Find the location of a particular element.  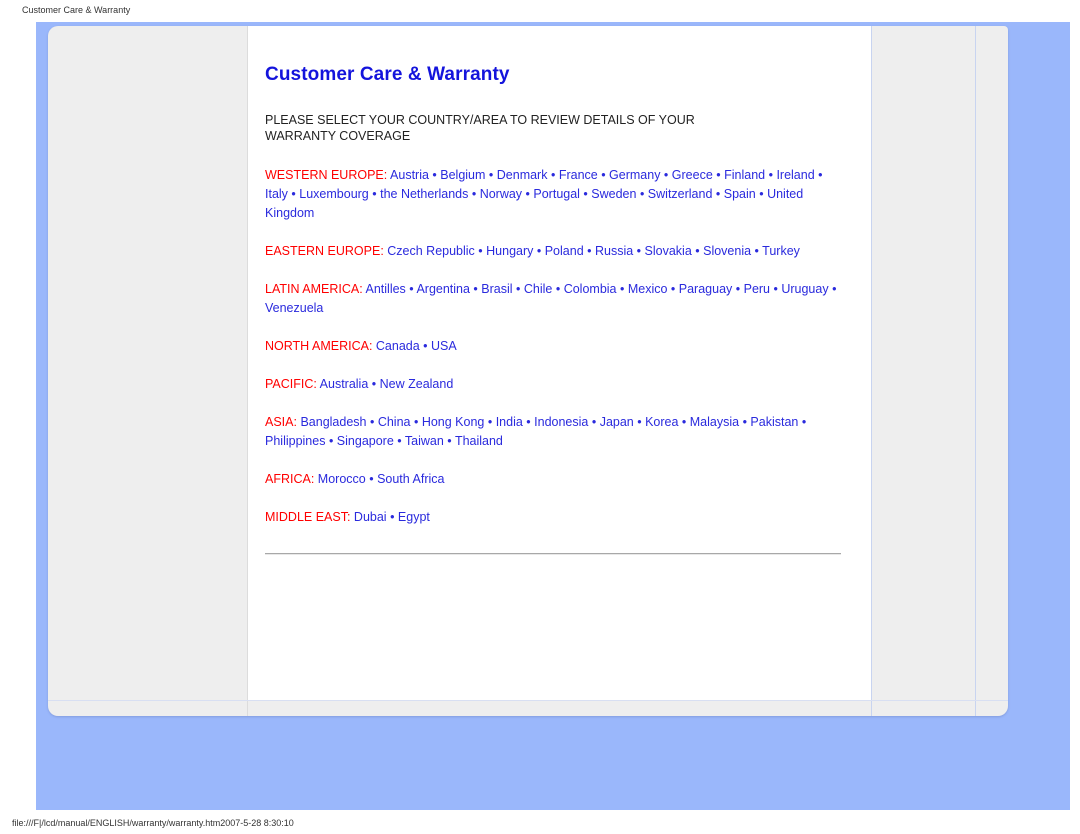

country-link-uruguay: Uruguay is located at coordinates (804, 289).